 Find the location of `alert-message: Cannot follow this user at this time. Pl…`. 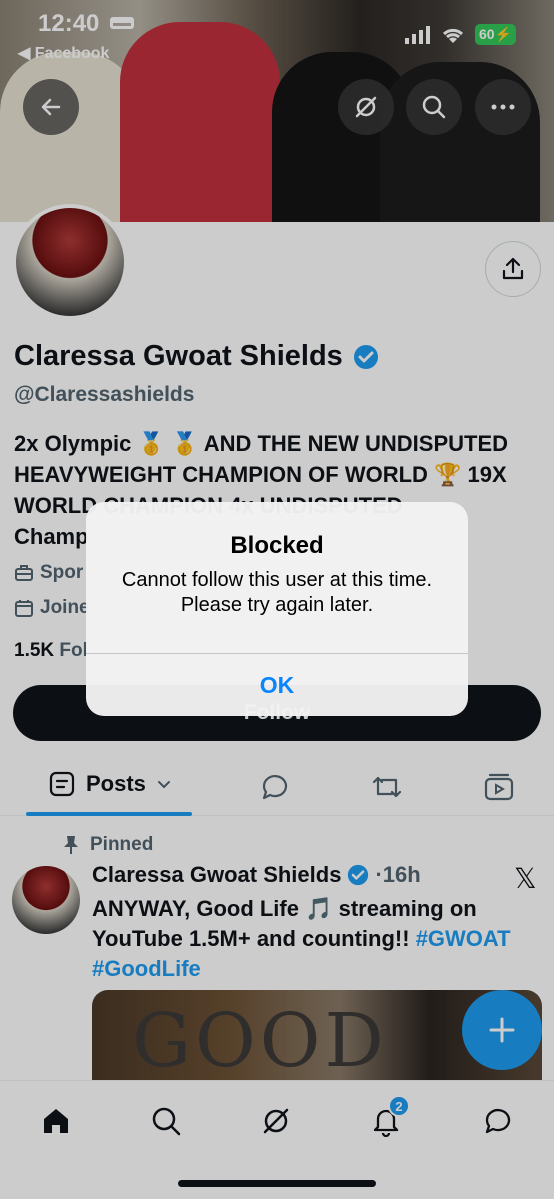

alert-message: Cannot follow this user at this time. Pl… is located at coordinates (277, 592).